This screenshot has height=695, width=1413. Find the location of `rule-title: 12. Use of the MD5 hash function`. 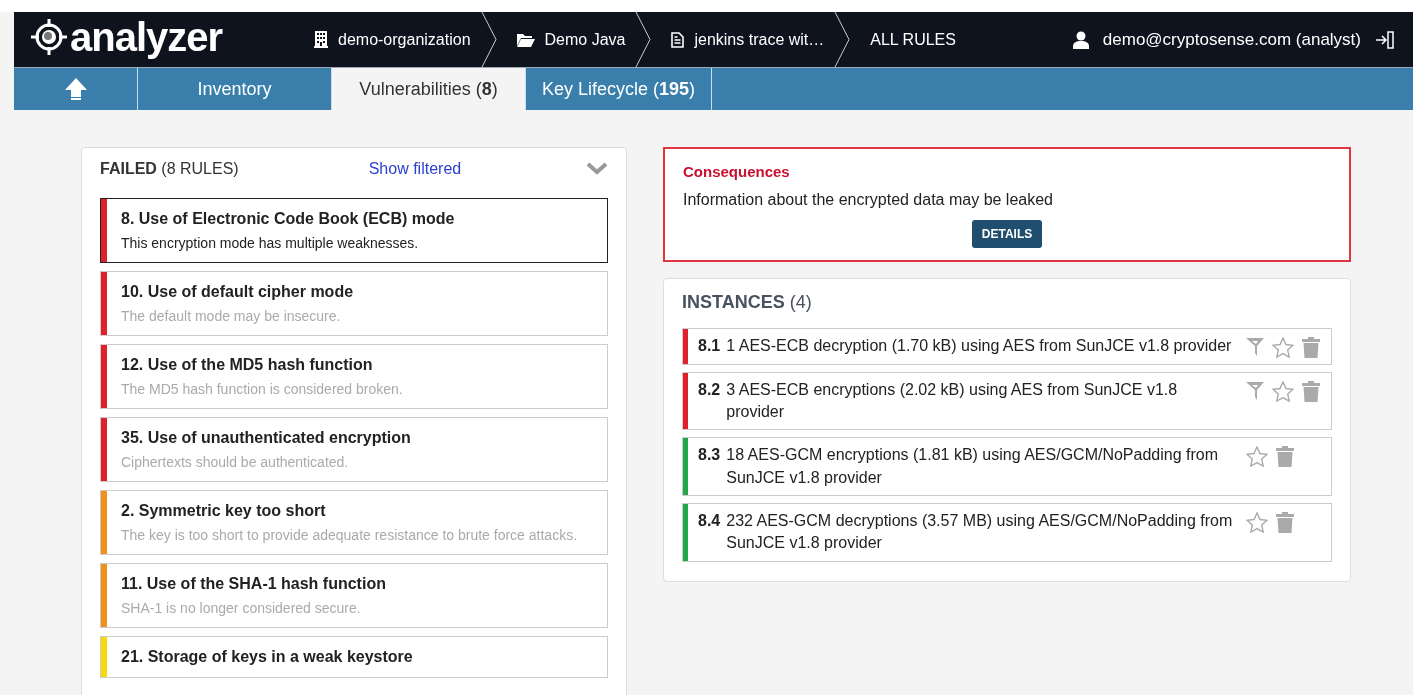

rule-title: 12. Use of the MD5 hash function is located at coordinates (247, 365).